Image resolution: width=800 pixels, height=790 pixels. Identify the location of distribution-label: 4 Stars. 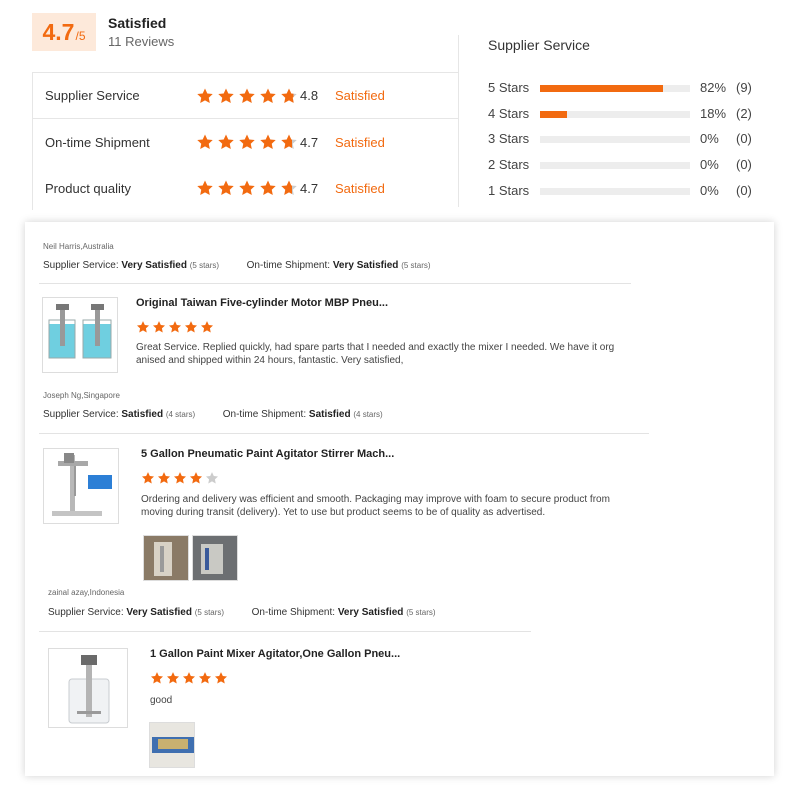
(509, 113).